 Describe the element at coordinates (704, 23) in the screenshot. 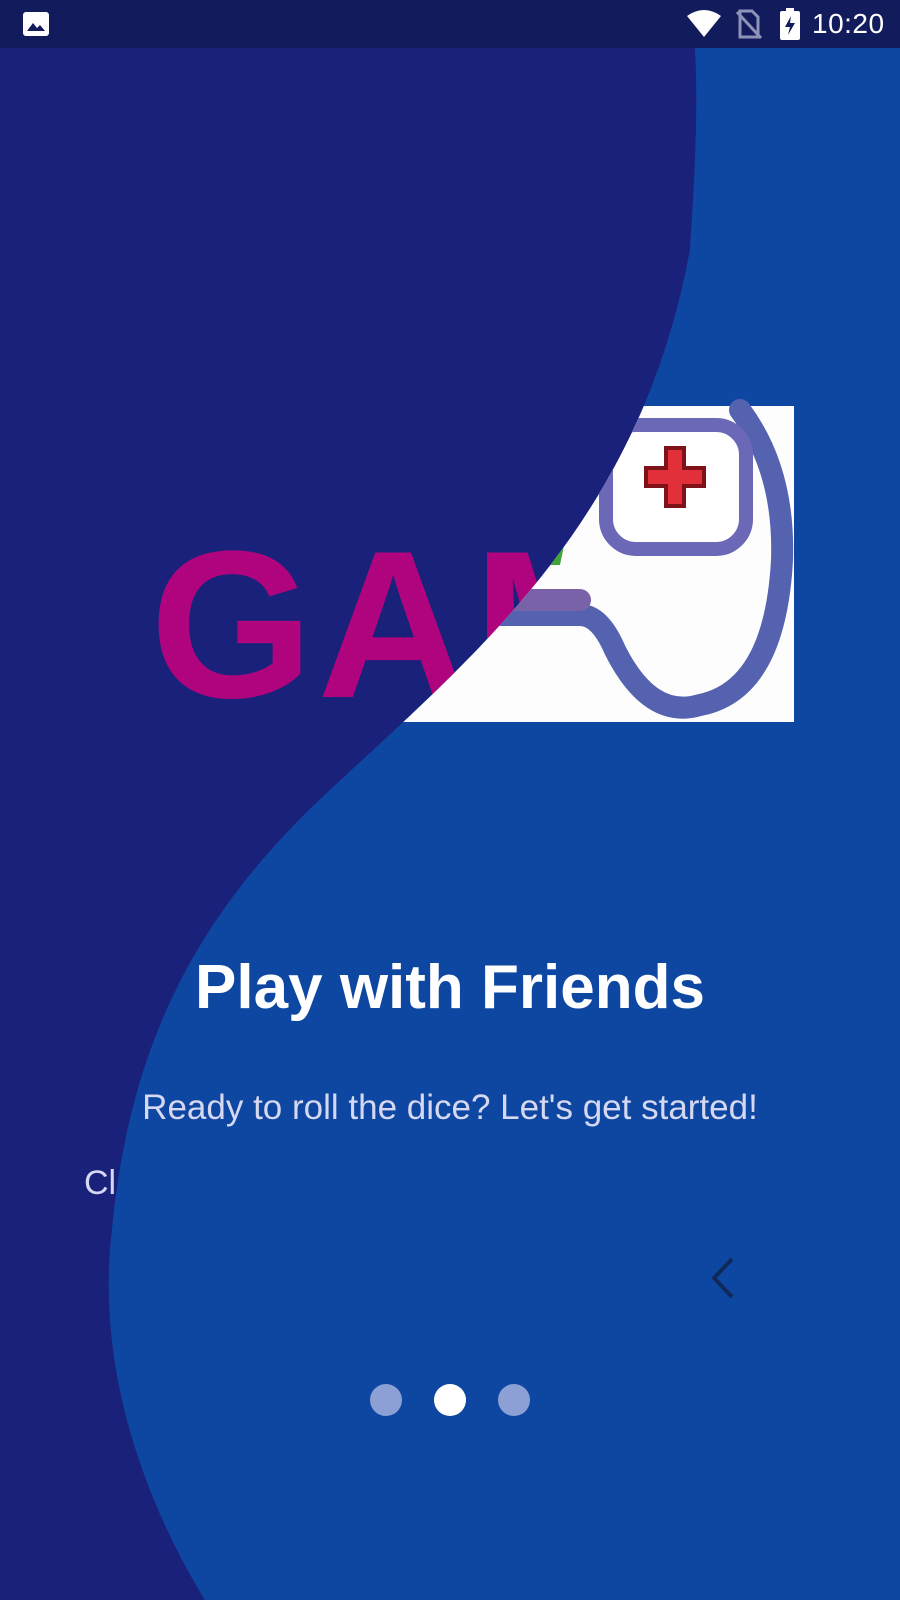

I see `wifi-icon` at that location.